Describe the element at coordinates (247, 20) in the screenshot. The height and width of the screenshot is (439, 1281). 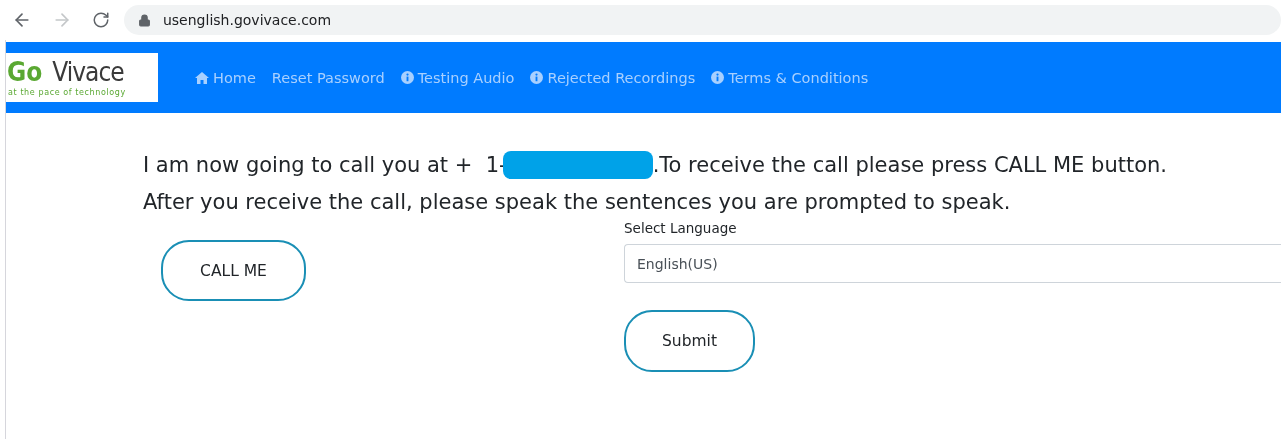
I see `url-text: usenglish.govivace.com` at that location.